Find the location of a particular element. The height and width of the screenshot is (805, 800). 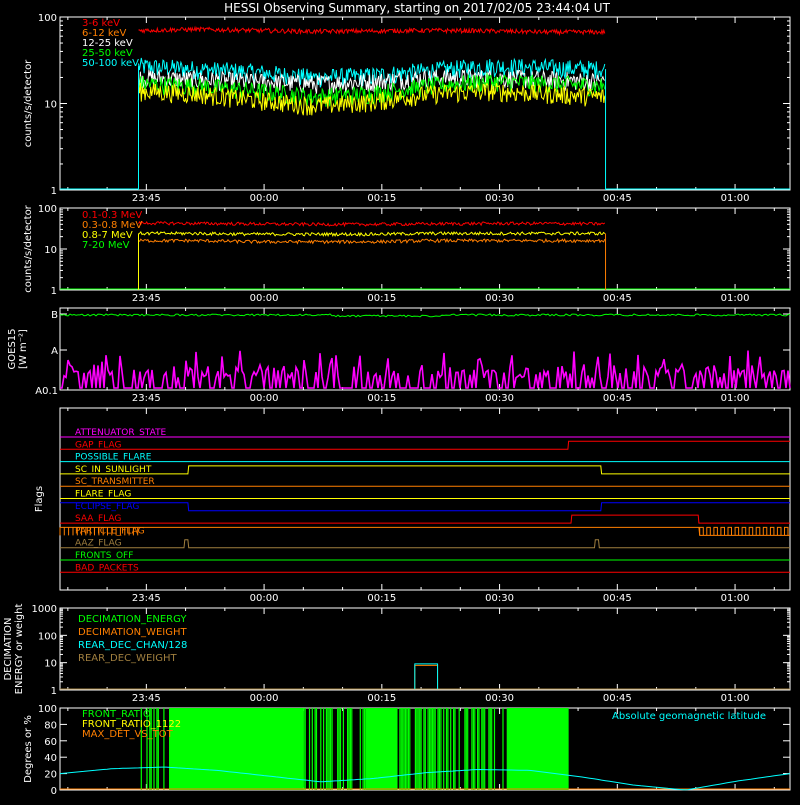

flags-xtick-label: 01:00 is located at coordinates (735, 598).